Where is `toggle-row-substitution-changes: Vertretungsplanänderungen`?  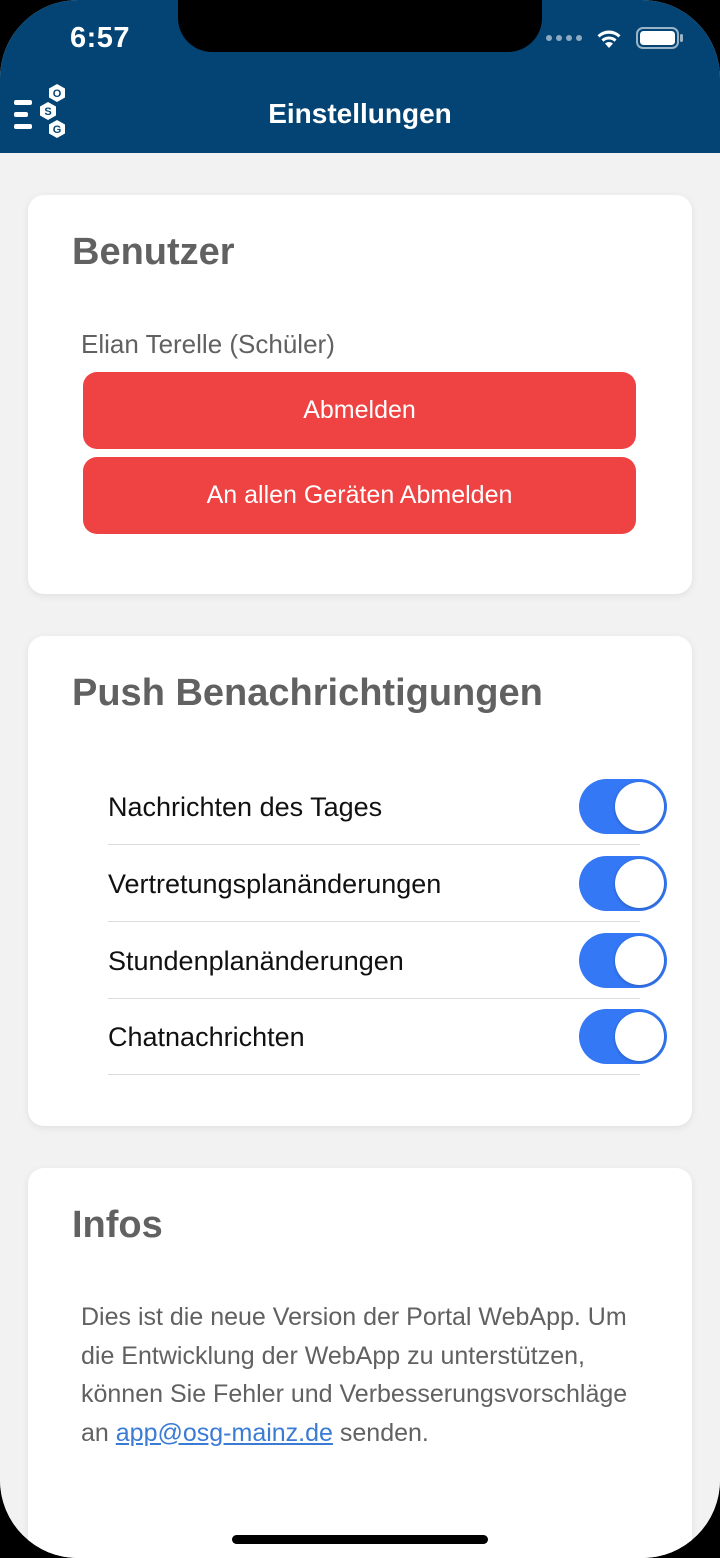 toggle-row-substitution-changes: Vertretungsplanänderungen is located at coordinates (387, 883).